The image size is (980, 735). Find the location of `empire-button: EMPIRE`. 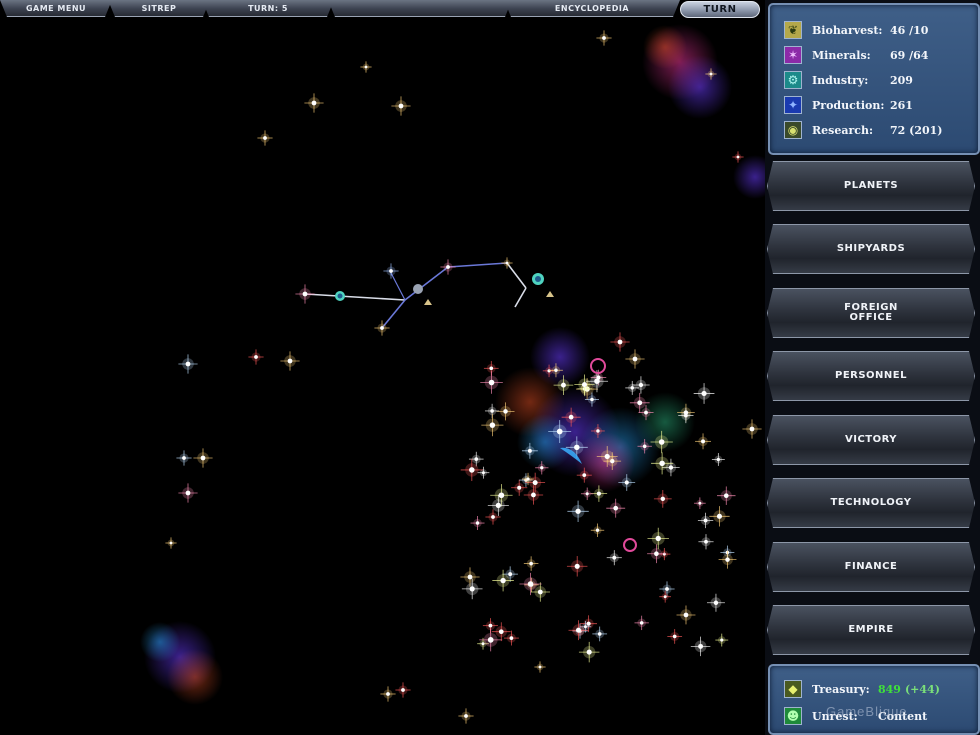

empire-button: EMPIRE is located at coordinates (871, 630).